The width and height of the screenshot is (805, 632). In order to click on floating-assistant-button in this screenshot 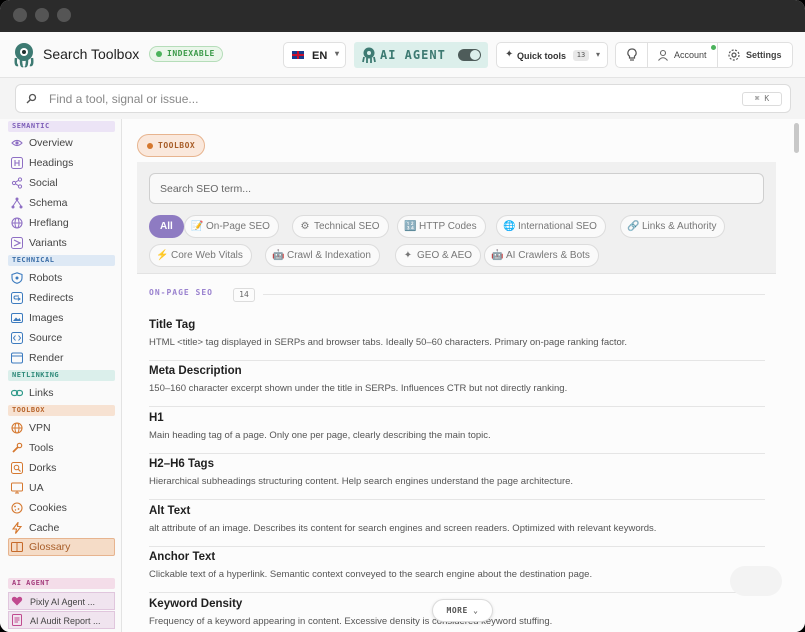, I will do `click(756, 581)`.